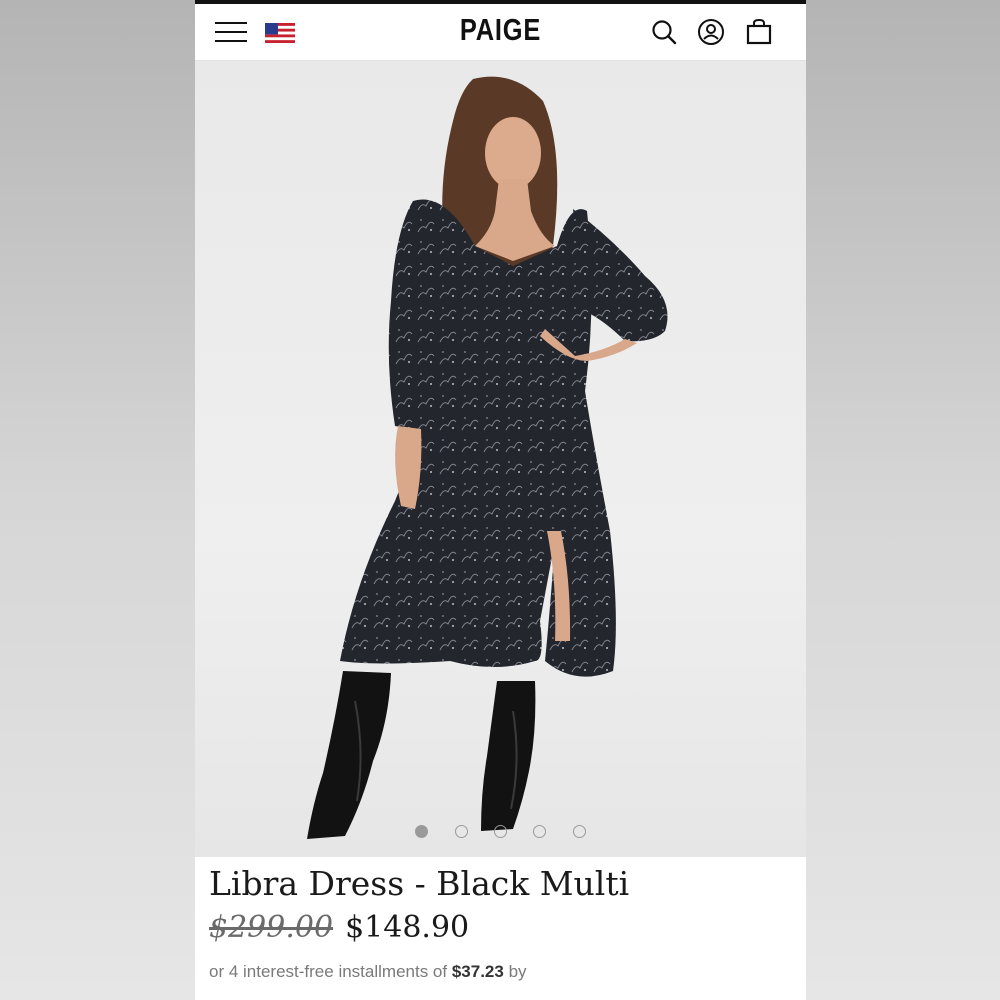  Describe the element at coordinates (759, 32) in the screenshot. I see `bag-icon` at that location.